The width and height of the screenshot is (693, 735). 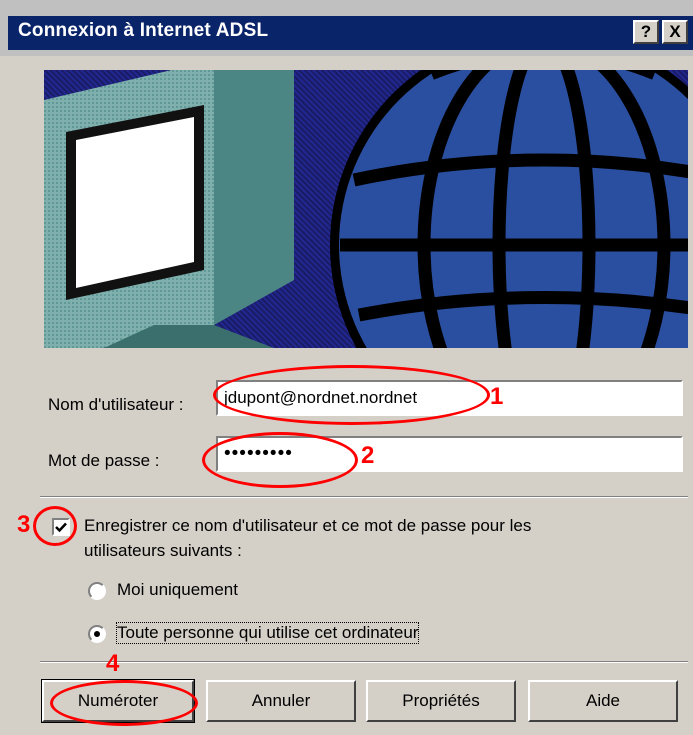 What do you see at coordinates (116, 404) in the screenshot?
I see `username-label: Nom d'utilisateur :` at bounding box center [116, 404].